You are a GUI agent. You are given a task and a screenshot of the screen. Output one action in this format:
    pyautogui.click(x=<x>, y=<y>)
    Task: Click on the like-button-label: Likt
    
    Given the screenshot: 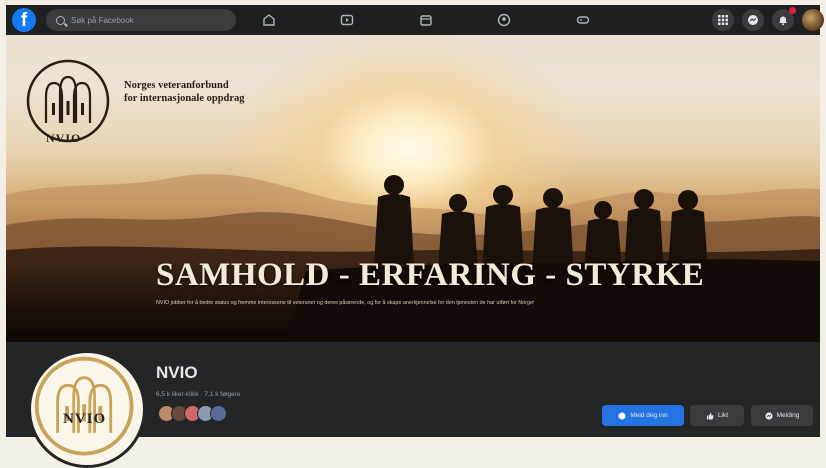 What is the action you would take?
    pyautogui.click(x=723, y=415)
    